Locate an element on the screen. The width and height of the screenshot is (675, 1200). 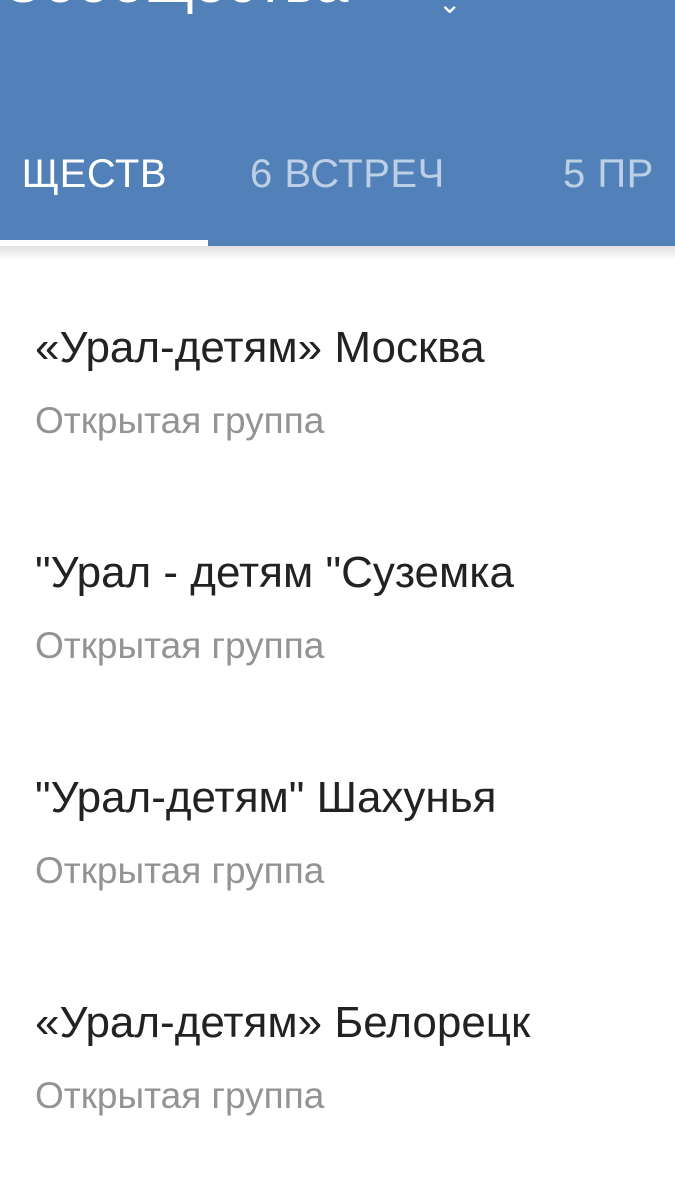
tab-events: 6 ВСТРЕЧ is located at coordinates (347, 174).